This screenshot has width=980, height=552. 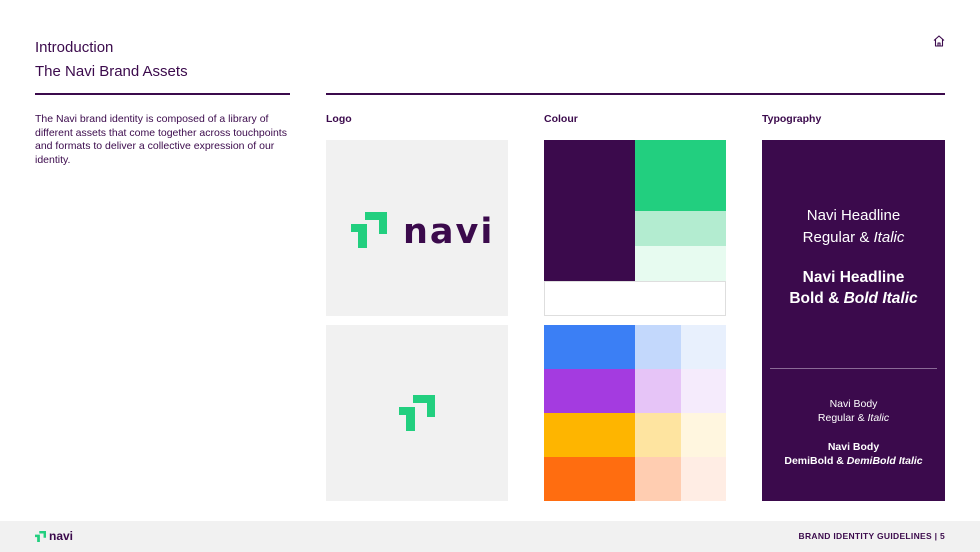 I want to click on swatch-yellow-light, so click(x=703, y=435).